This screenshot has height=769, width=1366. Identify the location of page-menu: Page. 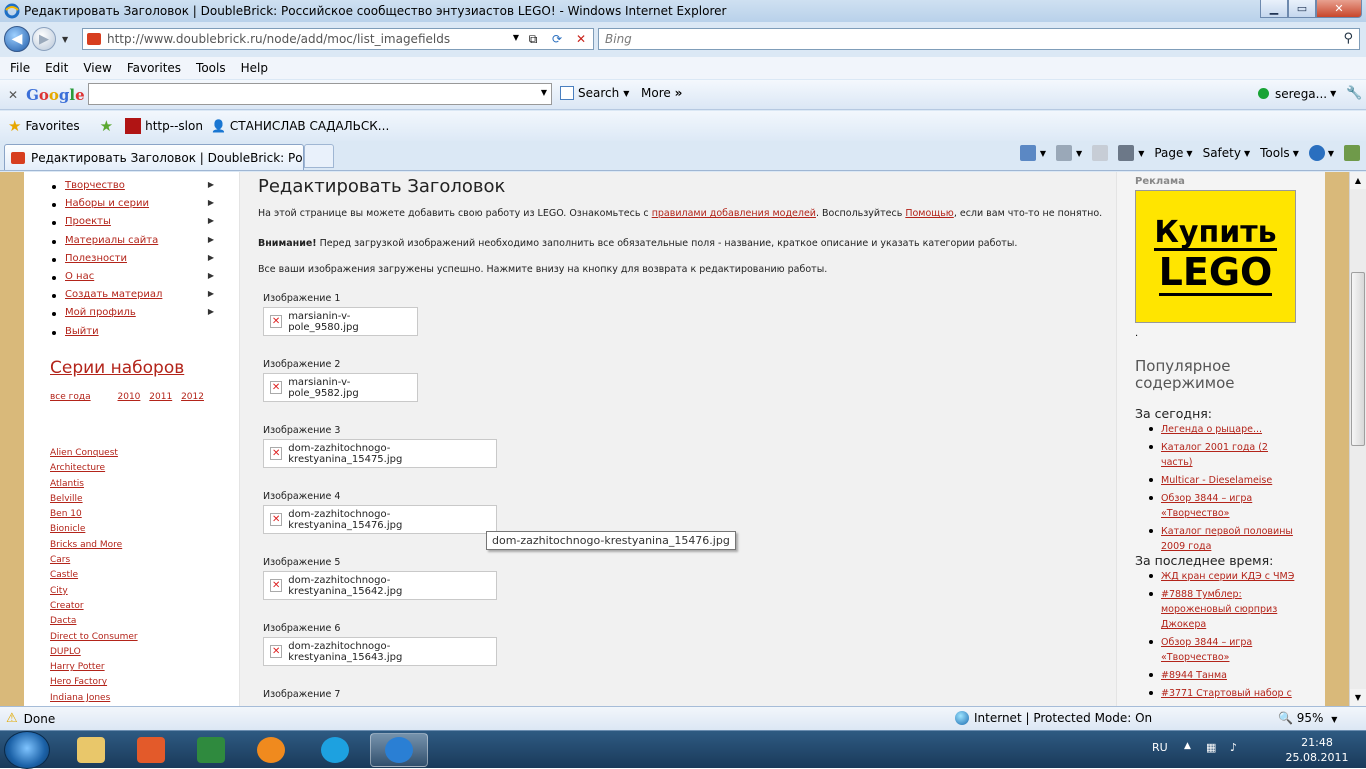
(1168, 153).